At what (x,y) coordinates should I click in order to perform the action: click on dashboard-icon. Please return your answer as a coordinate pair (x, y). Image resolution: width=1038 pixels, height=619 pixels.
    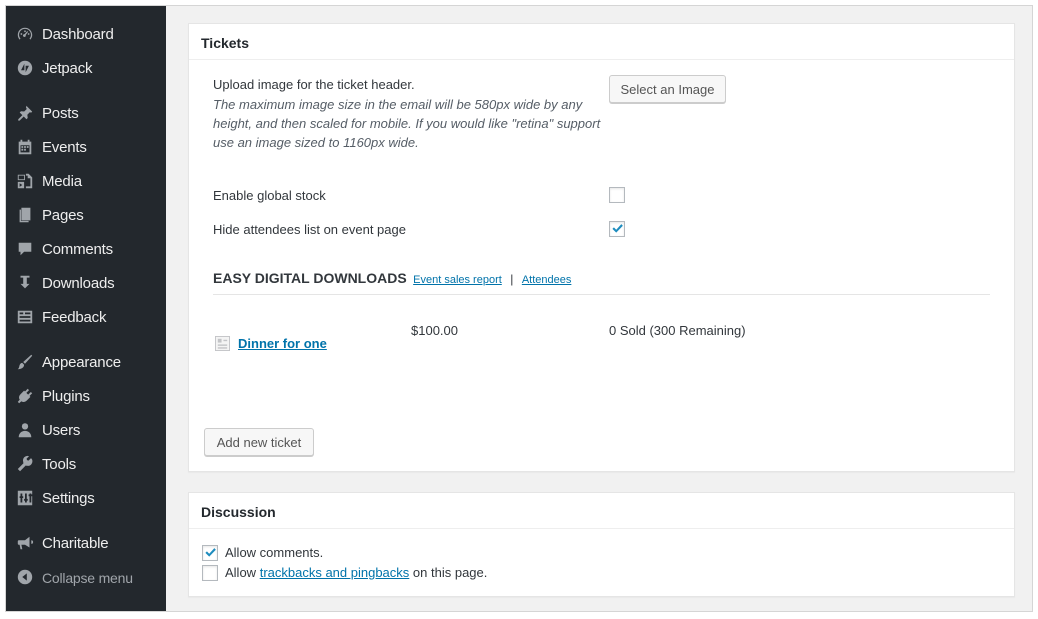
    Looking at the image, I should click on (25, 34).